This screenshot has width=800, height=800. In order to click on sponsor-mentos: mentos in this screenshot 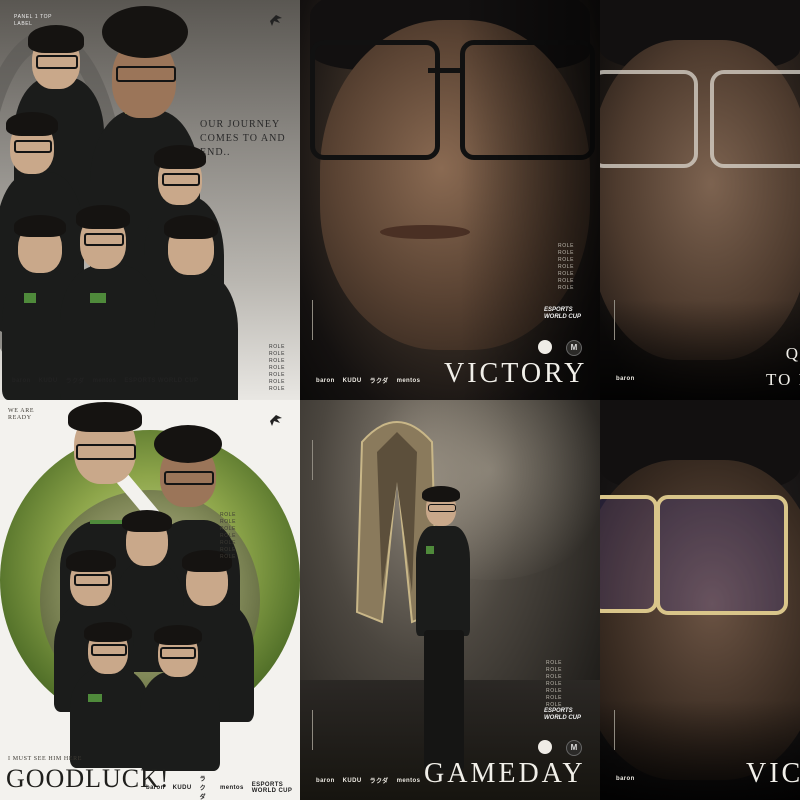, I will do `click(104, 380)`.